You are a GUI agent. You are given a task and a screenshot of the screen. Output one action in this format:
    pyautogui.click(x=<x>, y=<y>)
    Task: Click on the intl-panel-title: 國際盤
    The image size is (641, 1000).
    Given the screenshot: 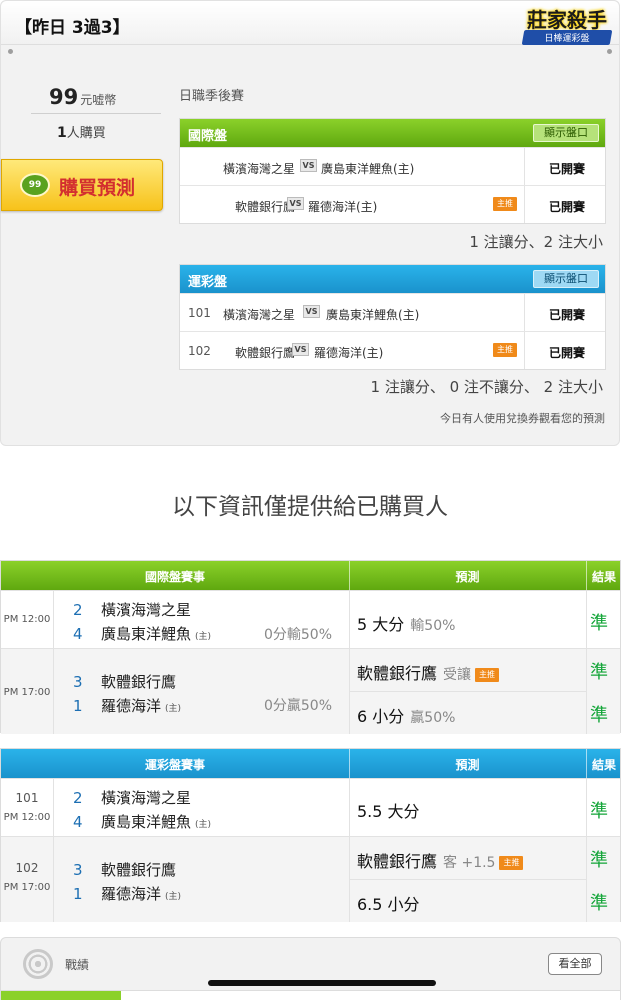 What is the action you would take?
    pyautogui.click(x=208, y=136)
    